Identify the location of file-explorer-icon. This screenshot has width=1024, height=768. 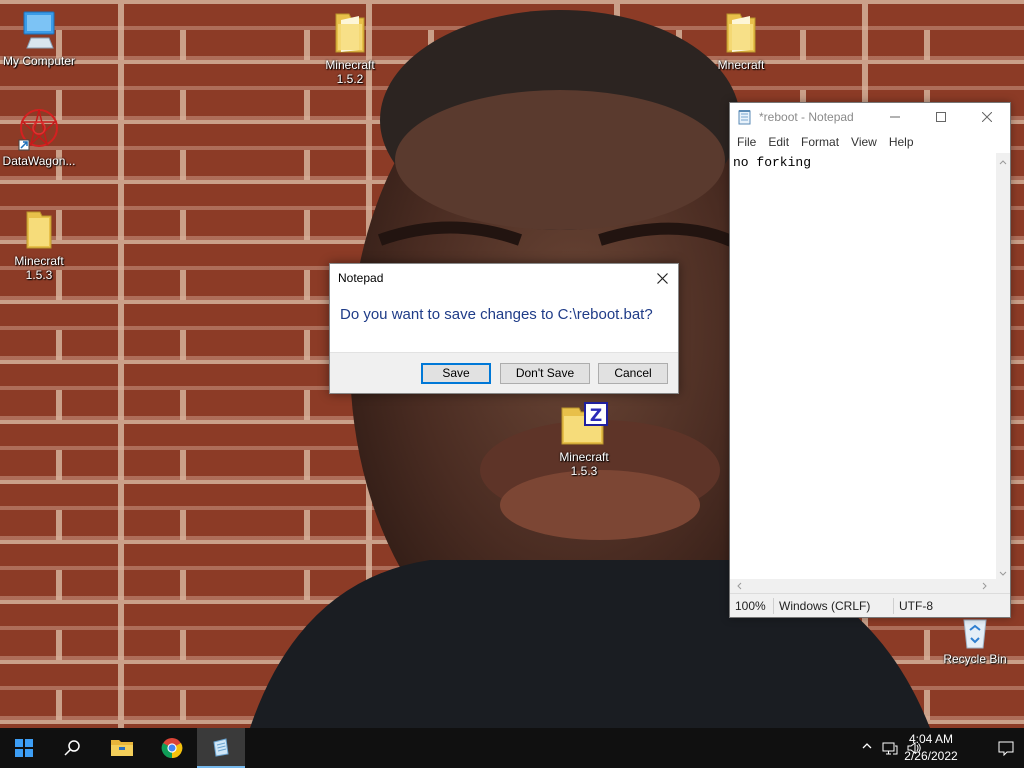
(122, 748).